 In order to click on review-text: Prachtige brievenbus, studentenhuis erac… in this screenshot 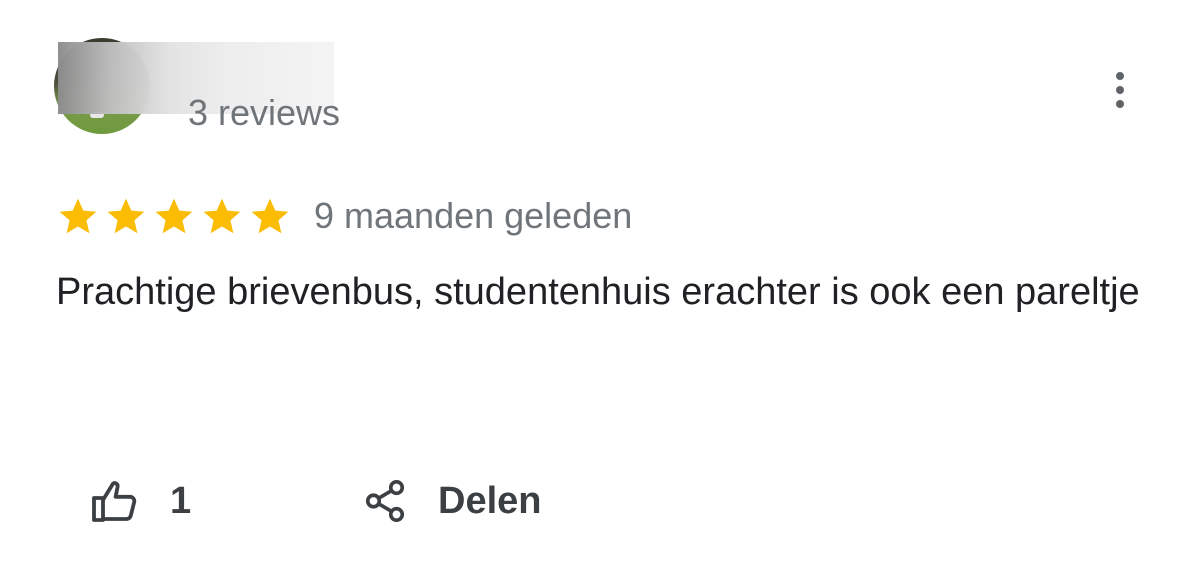, I will do `click(598, 292)`.